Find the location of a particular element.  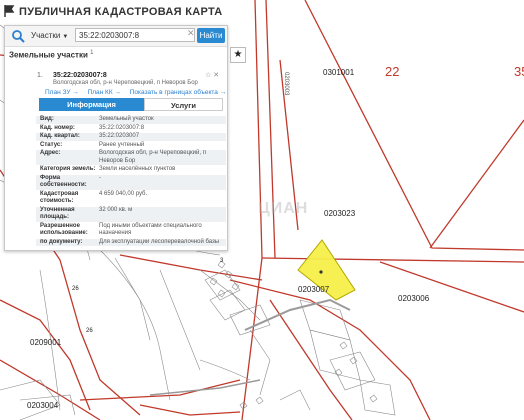

app-title: ПУБЛИЧНАЯ КАДАСТРОВАЯ КАРТА is located at coordinates (121, 12).